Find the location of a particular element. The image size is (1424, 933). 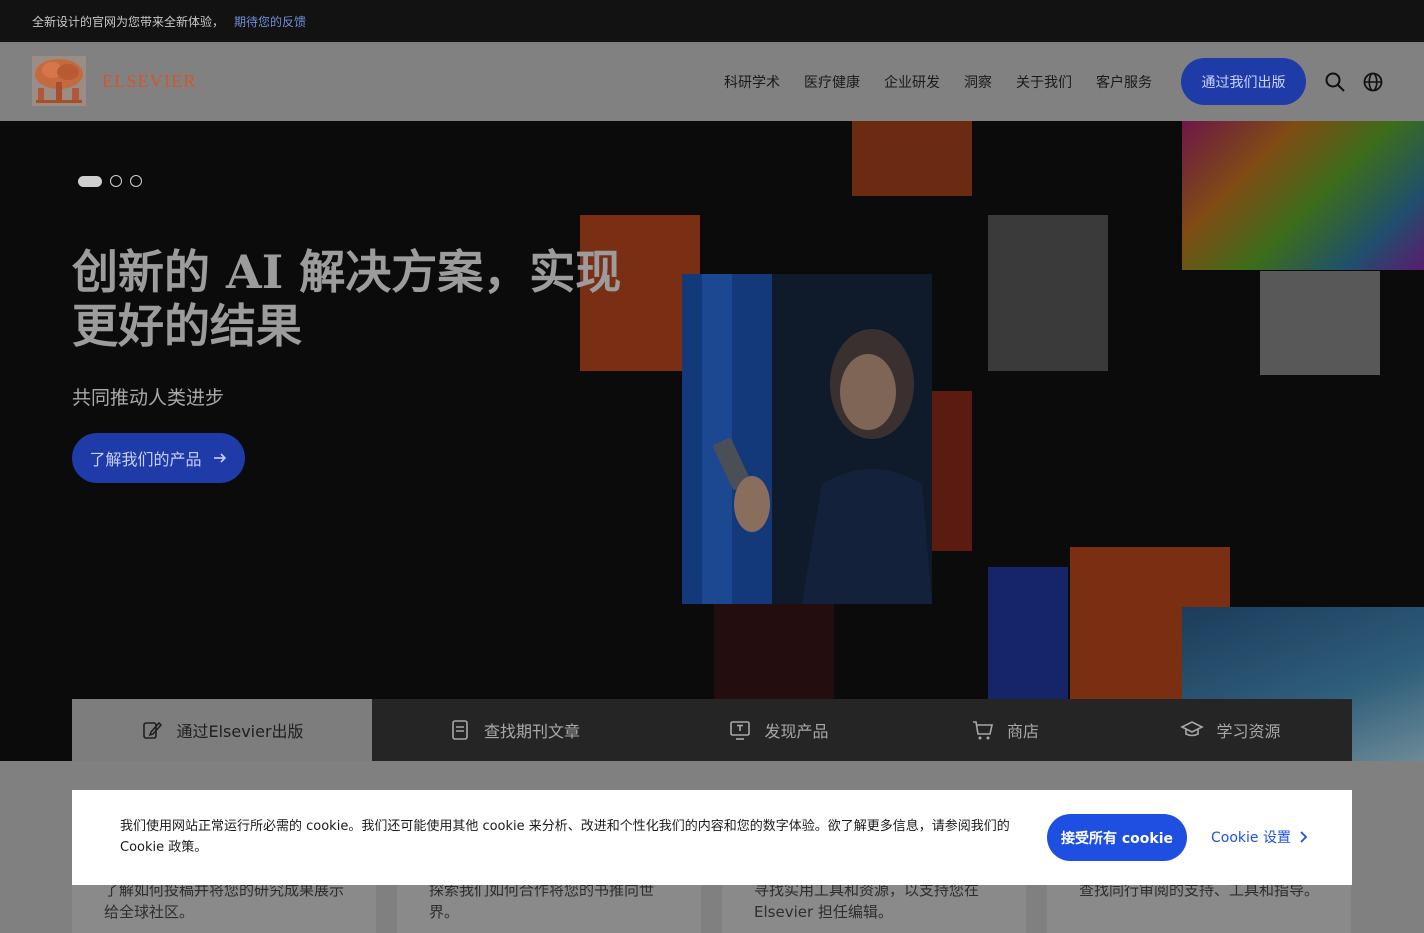

elsevier-tree-icon is located at coordinates (59, 81).